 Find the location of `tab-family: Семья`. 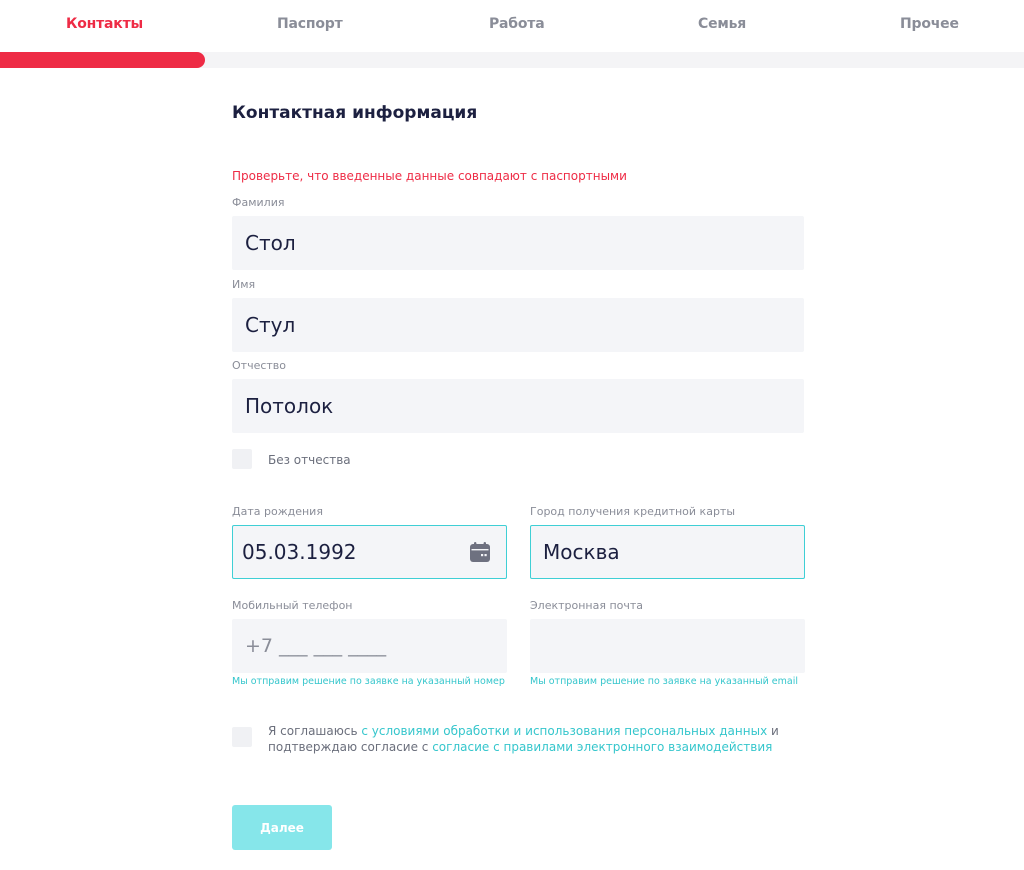

tab-family: Семья is located at coordinates (722, 24).